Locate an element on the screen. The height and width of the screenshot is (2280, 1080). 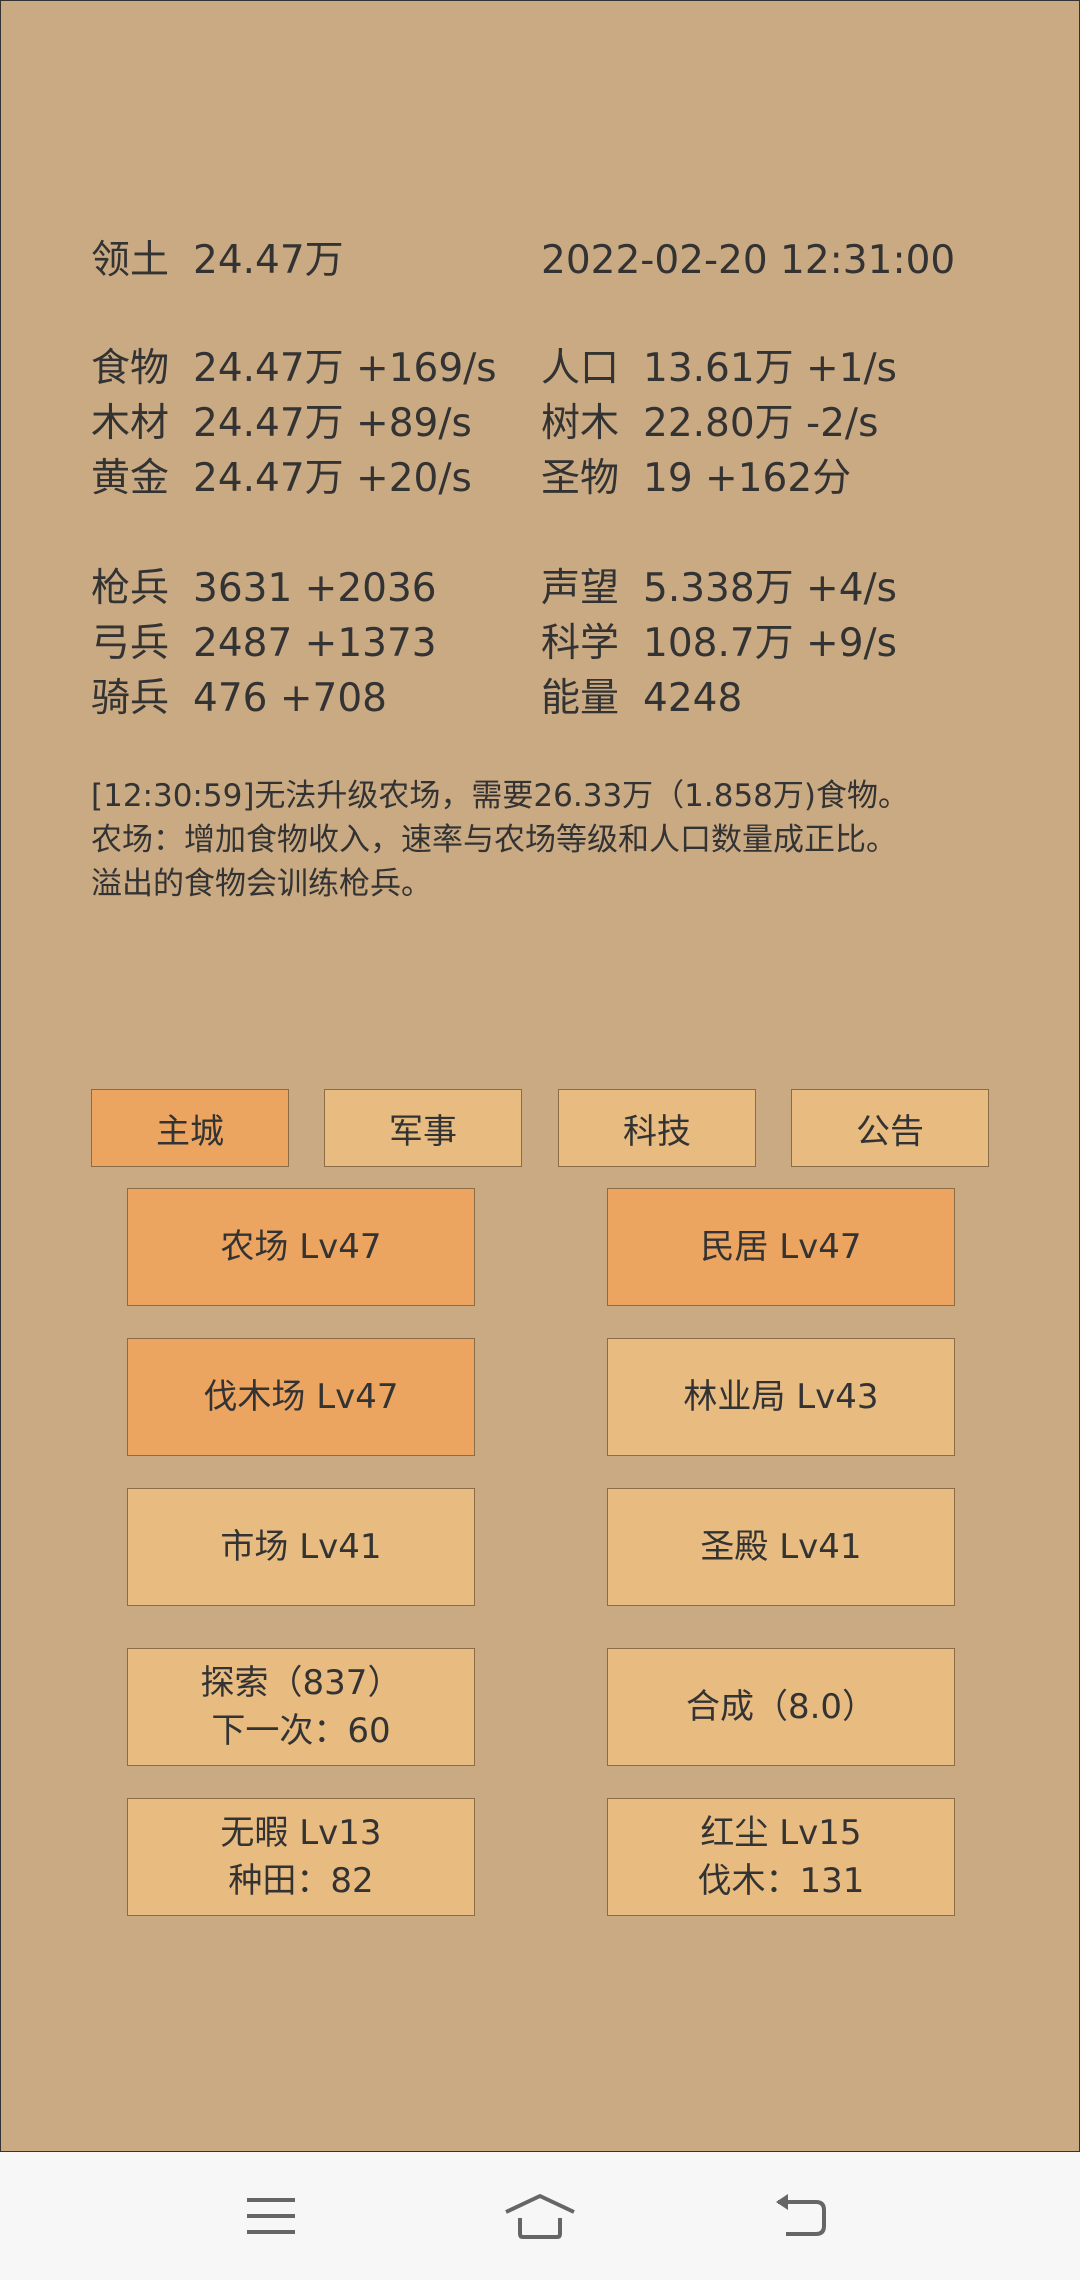
button-sublabel: 种田：82 is located at coordinates (301, 1881).